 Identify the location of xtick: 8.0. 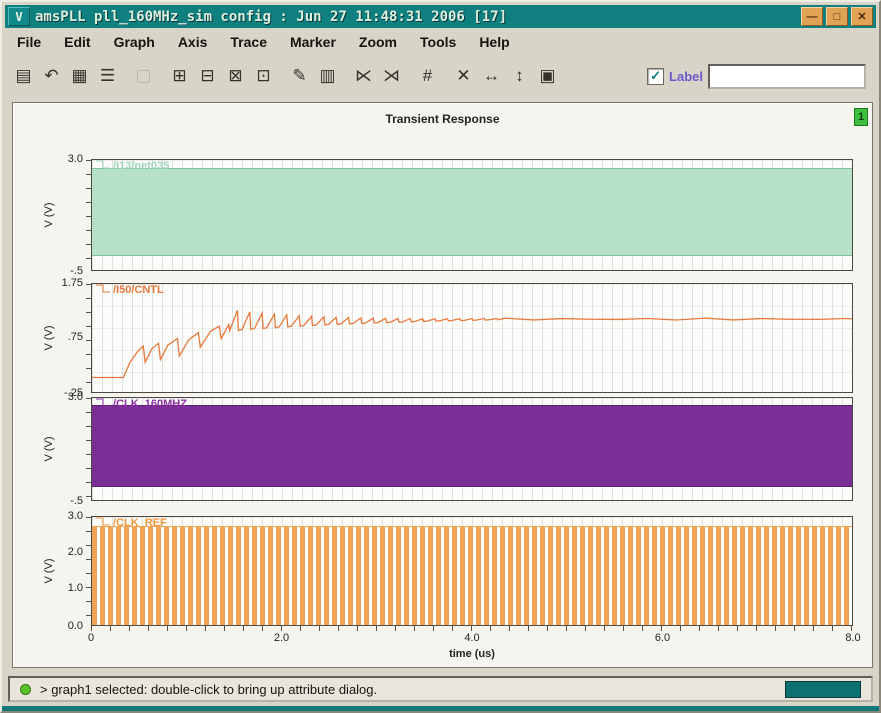
(853, 638).